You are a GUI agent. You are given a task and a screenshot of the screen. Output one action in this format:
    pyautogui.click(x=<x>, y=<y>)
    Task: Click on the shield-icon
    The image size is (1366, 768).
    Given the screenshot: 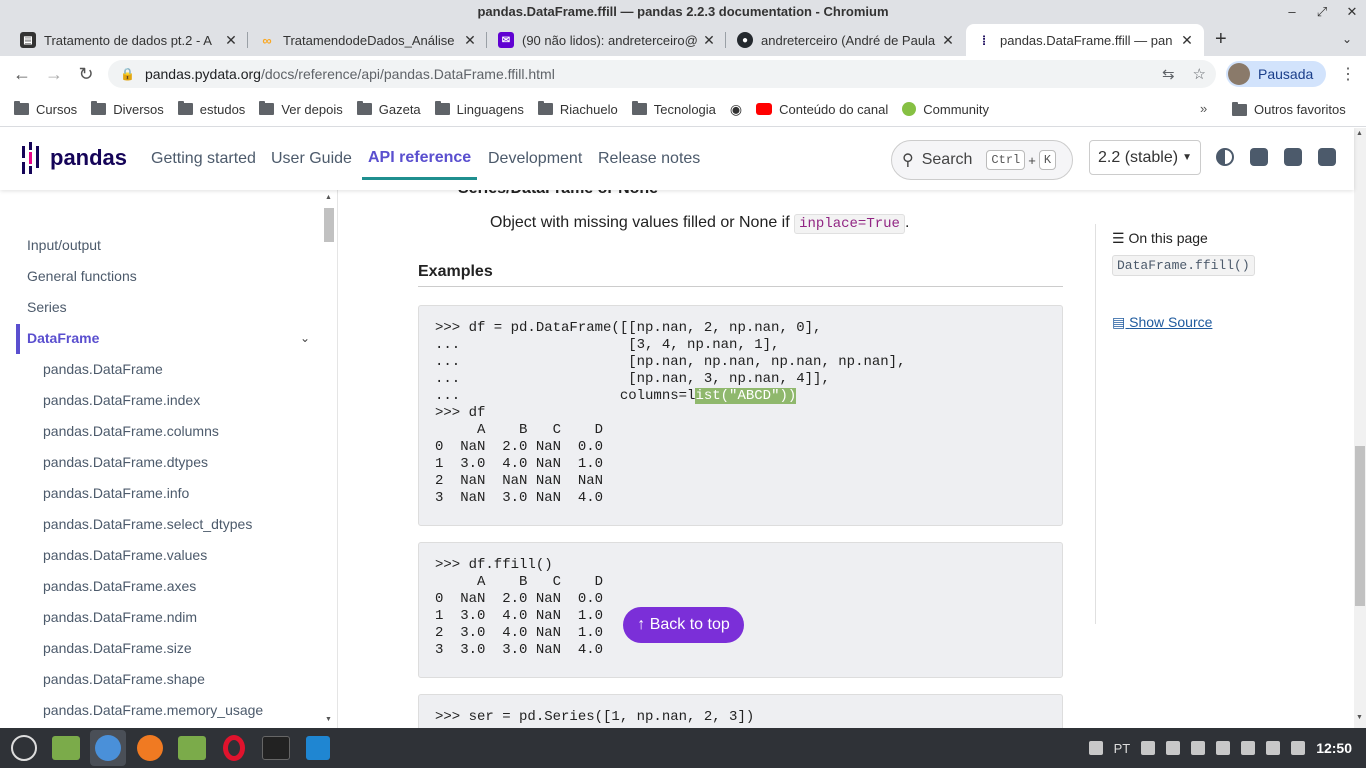 What is the action you would take?
    pyautogui.click(x=1198, y=748)
    